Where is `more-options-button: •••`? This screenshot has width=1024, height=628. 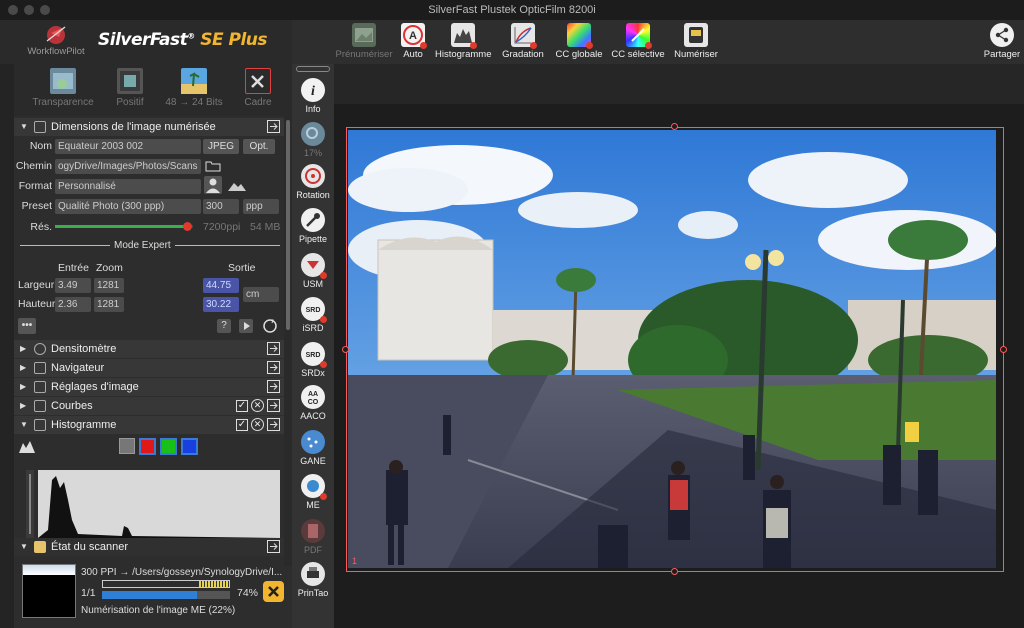
more-options-button: ••• is located at coordinates (27, 326).